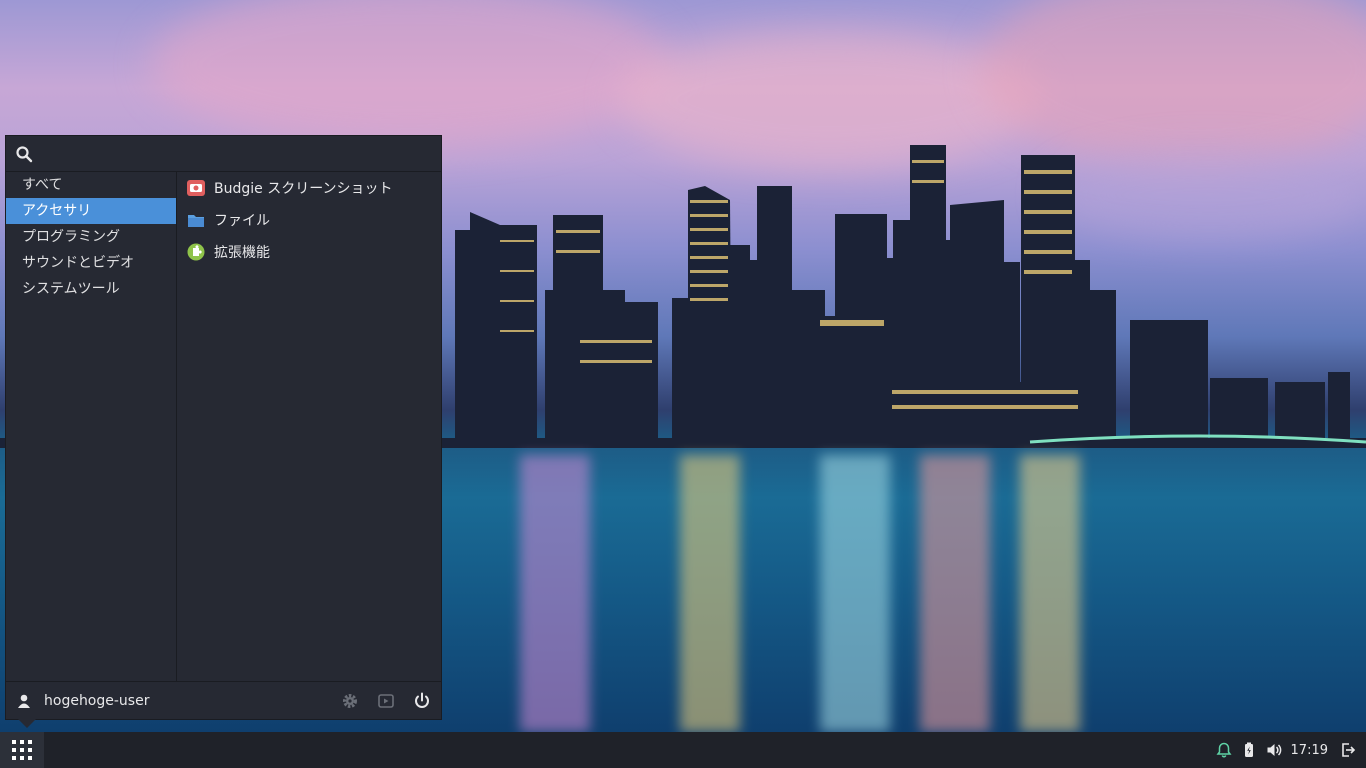 This screenshot has height=768, width=1366. What do you see at coordinates (303, 189) in the screenshot?
I see `app-label: Budgie スクリーンショット` at bounding box center [303, 189].